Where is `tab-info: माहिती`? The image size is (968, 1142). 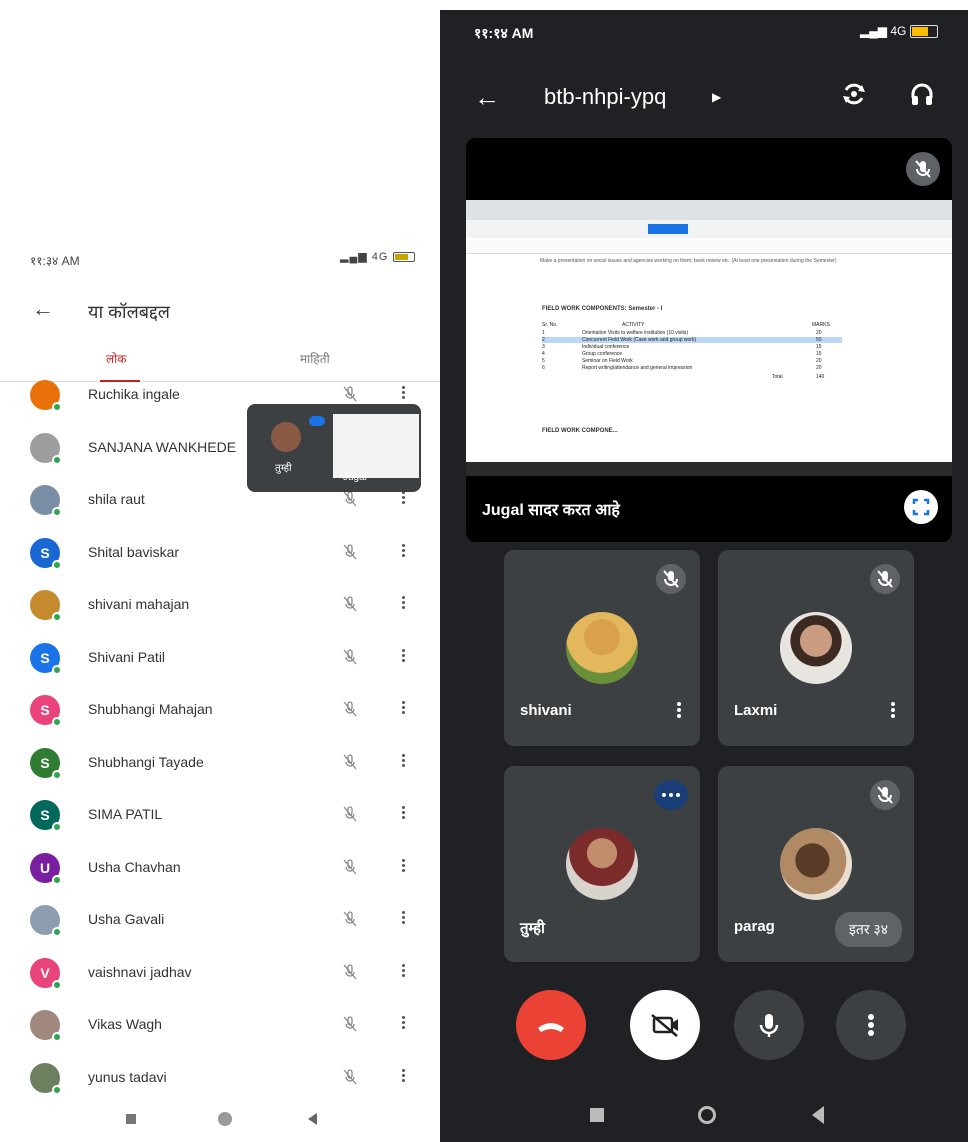 tab-info: माहिती is located at coordinates (315, 358).